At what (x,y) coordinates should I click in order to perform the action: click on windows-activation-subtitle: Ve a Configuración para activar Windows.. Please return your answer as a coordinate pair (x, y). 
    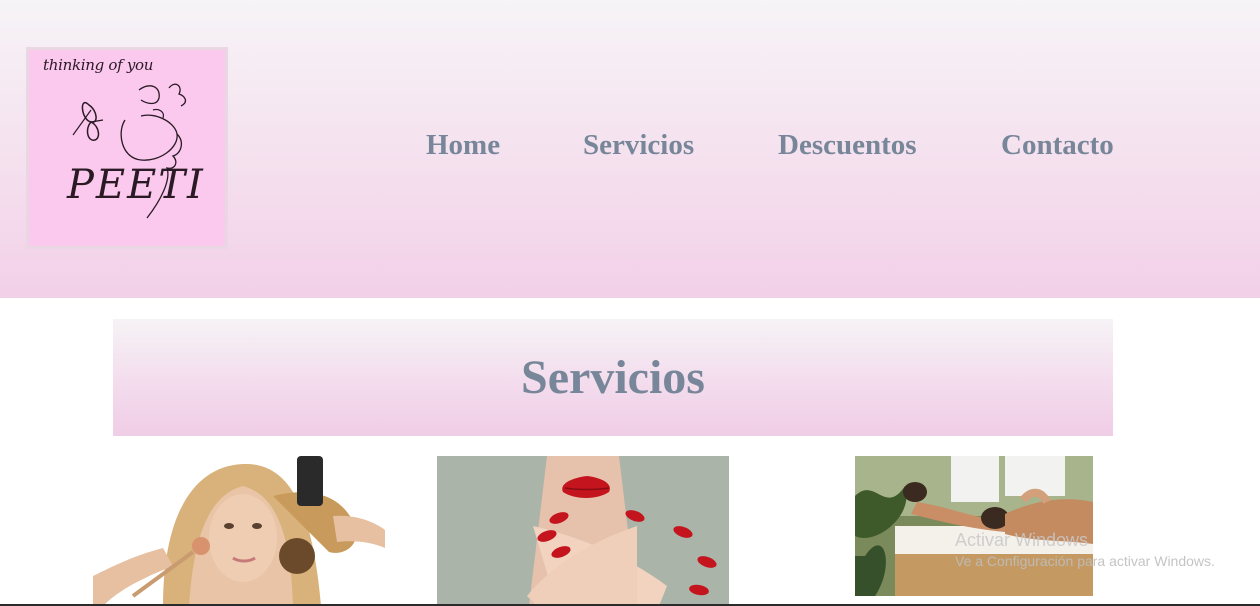
    Looking at the image, I should click on (1085, 561).